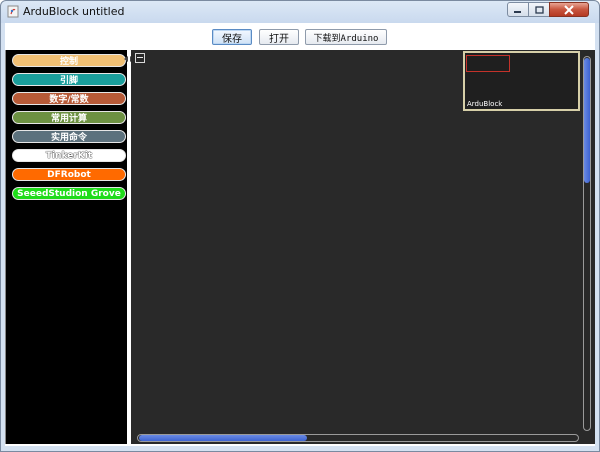 The height and width of the screenshot is (452, 600). What do you see at coordinates (485, 104) in the screenshot?
I see `minimap-label: ArduBlock` at bounding box center [485, 104].